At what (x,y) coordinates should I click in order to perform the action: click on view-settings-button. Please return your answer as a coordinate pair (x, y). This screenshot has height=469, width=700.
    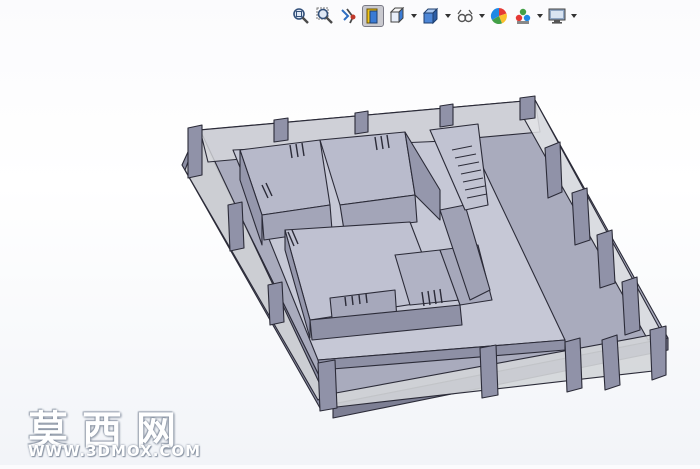
    Looking at the image, I should click on (557, 16).